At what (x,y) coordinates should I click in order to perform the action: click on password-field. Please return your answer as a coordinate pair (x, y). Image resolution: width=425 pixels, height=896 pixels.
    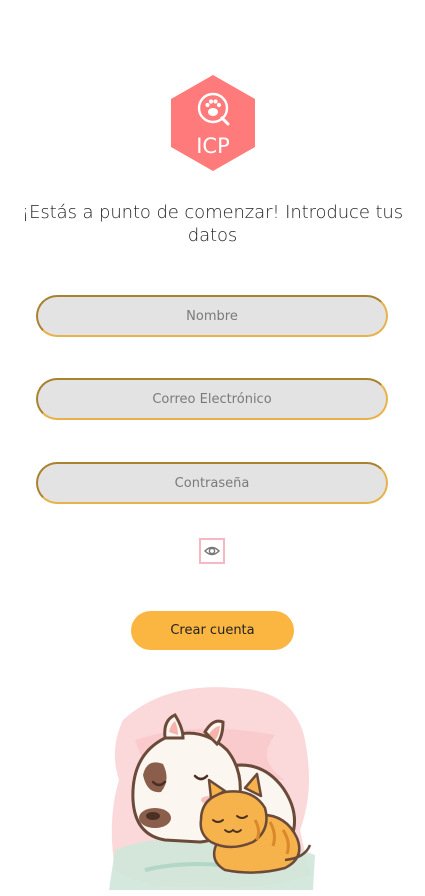
    Looking at the image, I should click on (212, 483).